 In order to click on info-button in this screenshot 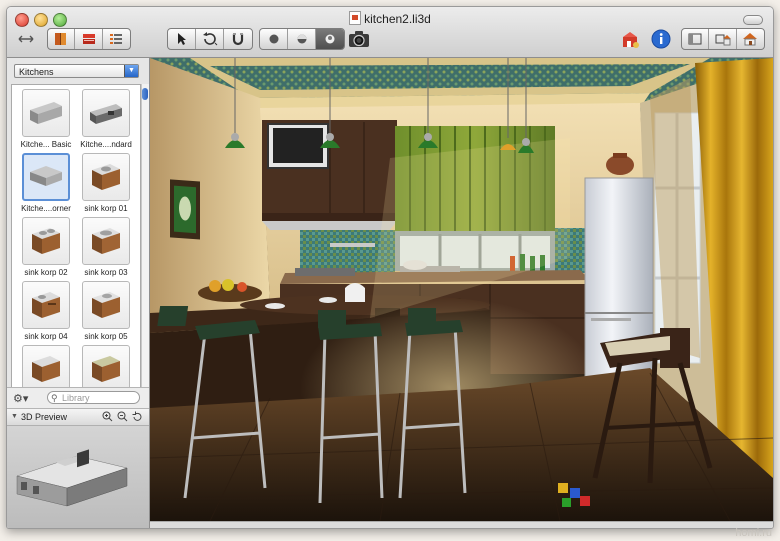, I will do `click(661, 39)`.